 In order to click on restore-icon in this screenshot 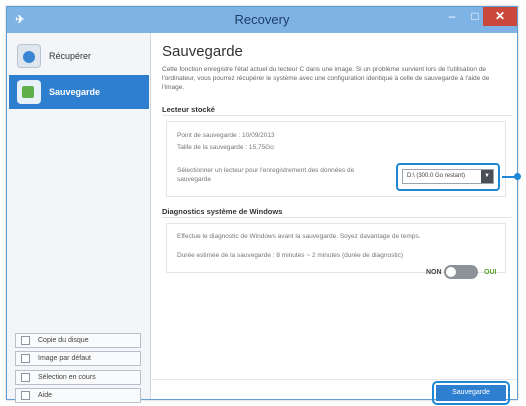, I will do `click(29, 56)`.